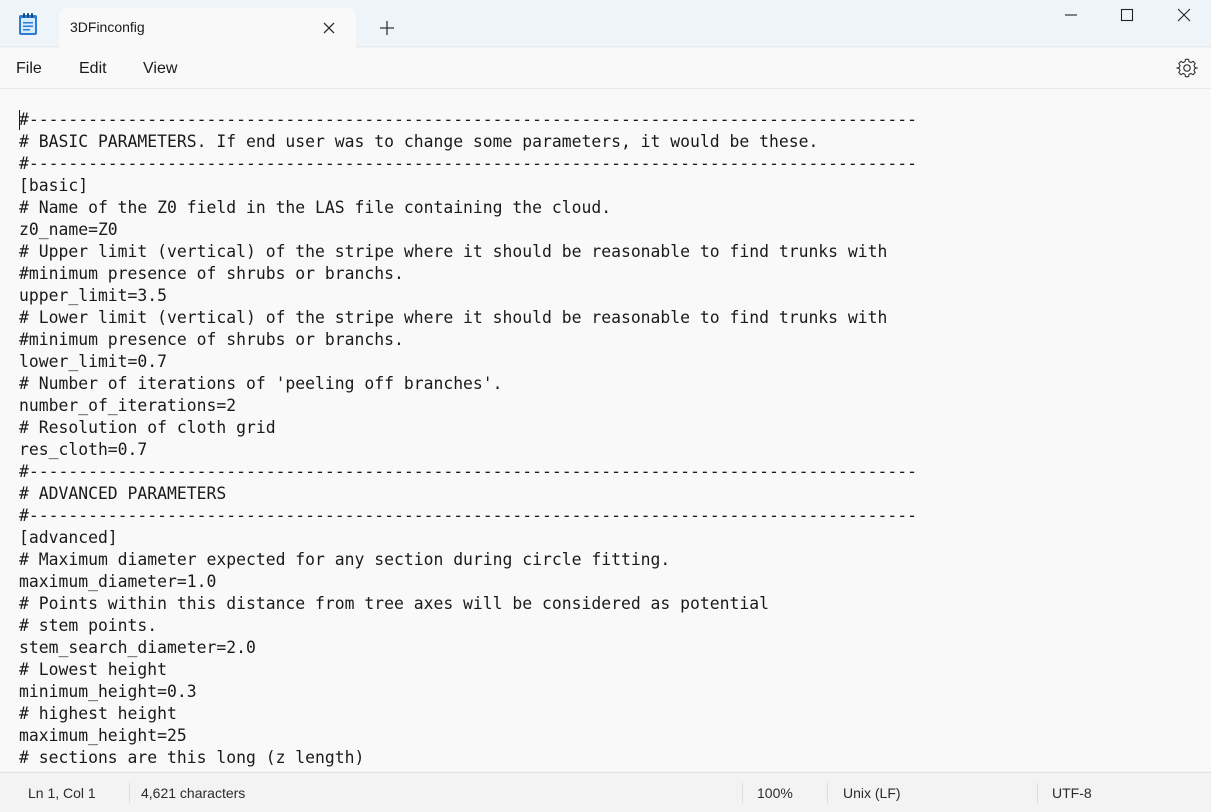 Image resolution: width=1211 pixels, height=812 pixels. I want to click on title-bar: 3DFinconfig, so click(605, 24).